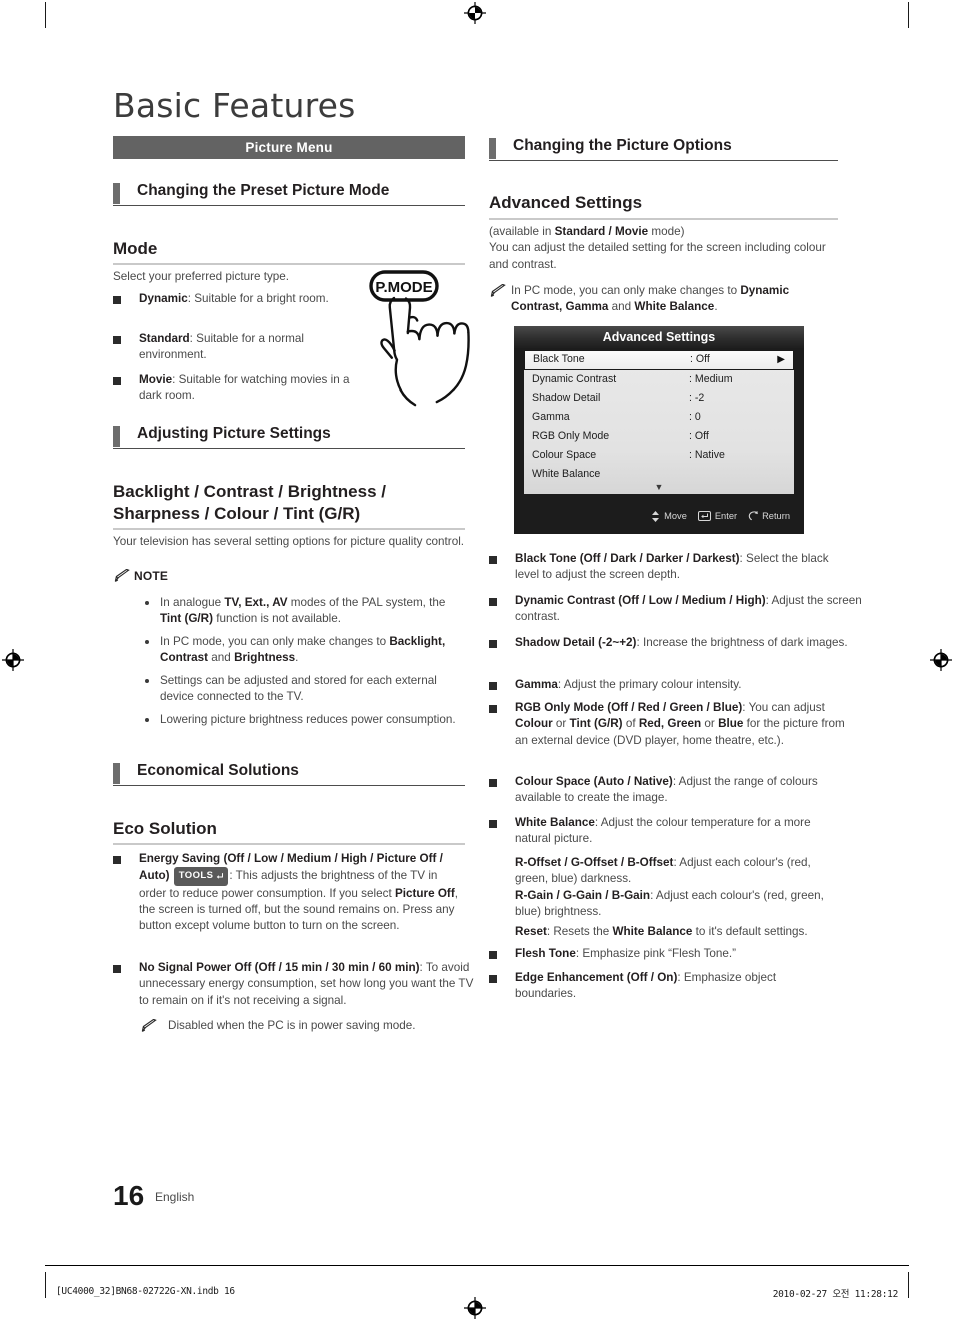  Describe the element at coordinates (566, 474) in the screenshot. I see `osd-row-label: White Balance` at that location.